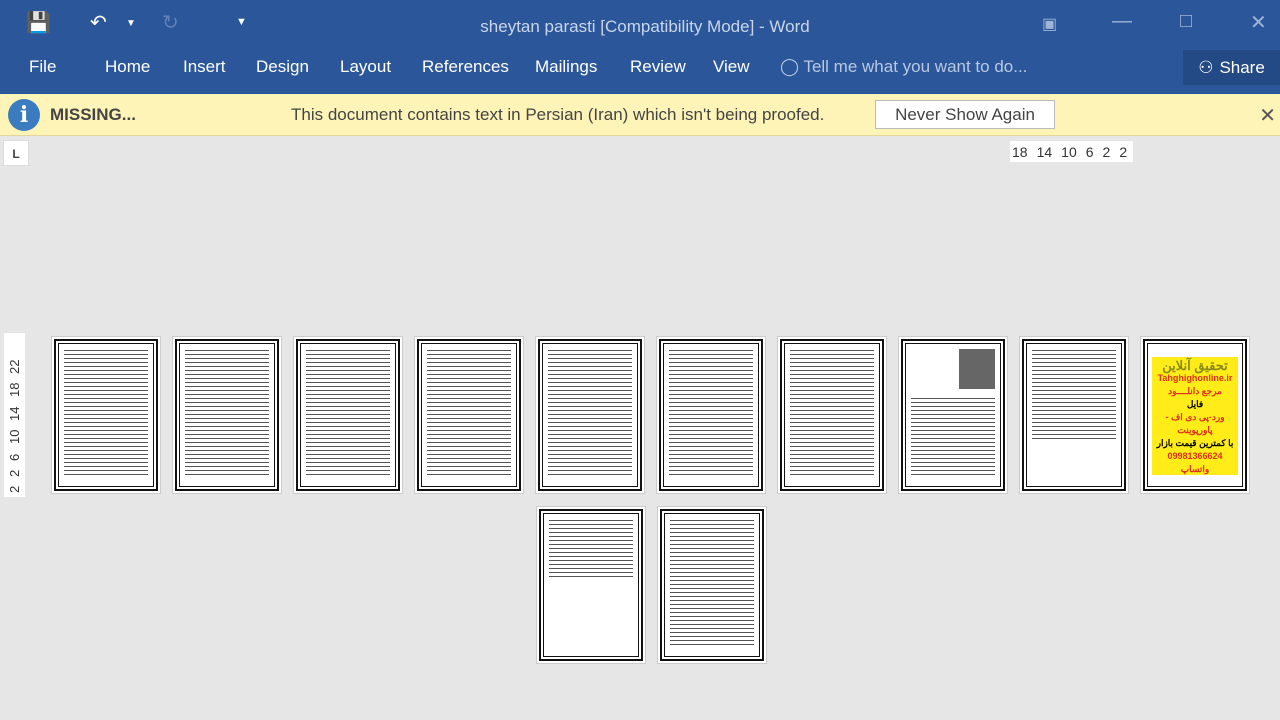 This screenshot has width=1280, height=720. I want to click on ruler-tick: 22, so click(14, 366).